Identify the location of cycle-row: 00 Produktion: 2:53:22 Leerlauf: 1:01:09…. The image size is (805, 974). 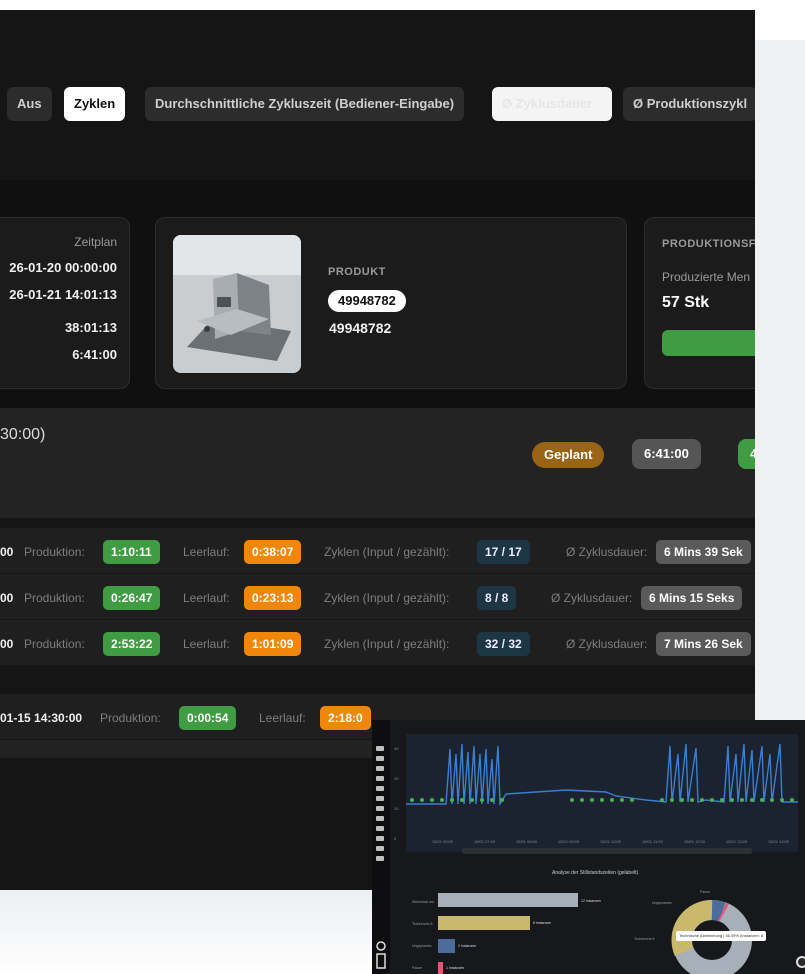
(377, 643).